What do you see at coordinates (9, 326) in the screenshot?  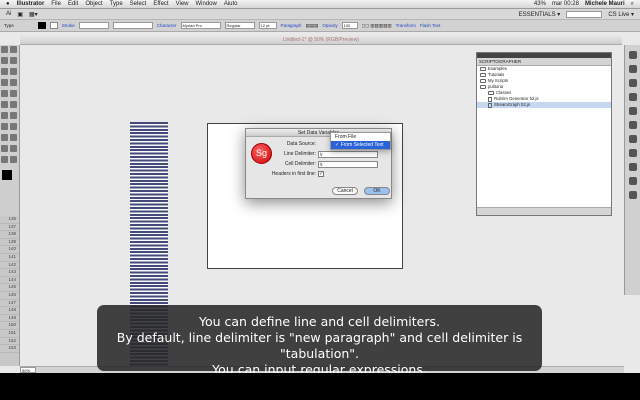 I see `row-number: 150` at bounding box center [9, 326].